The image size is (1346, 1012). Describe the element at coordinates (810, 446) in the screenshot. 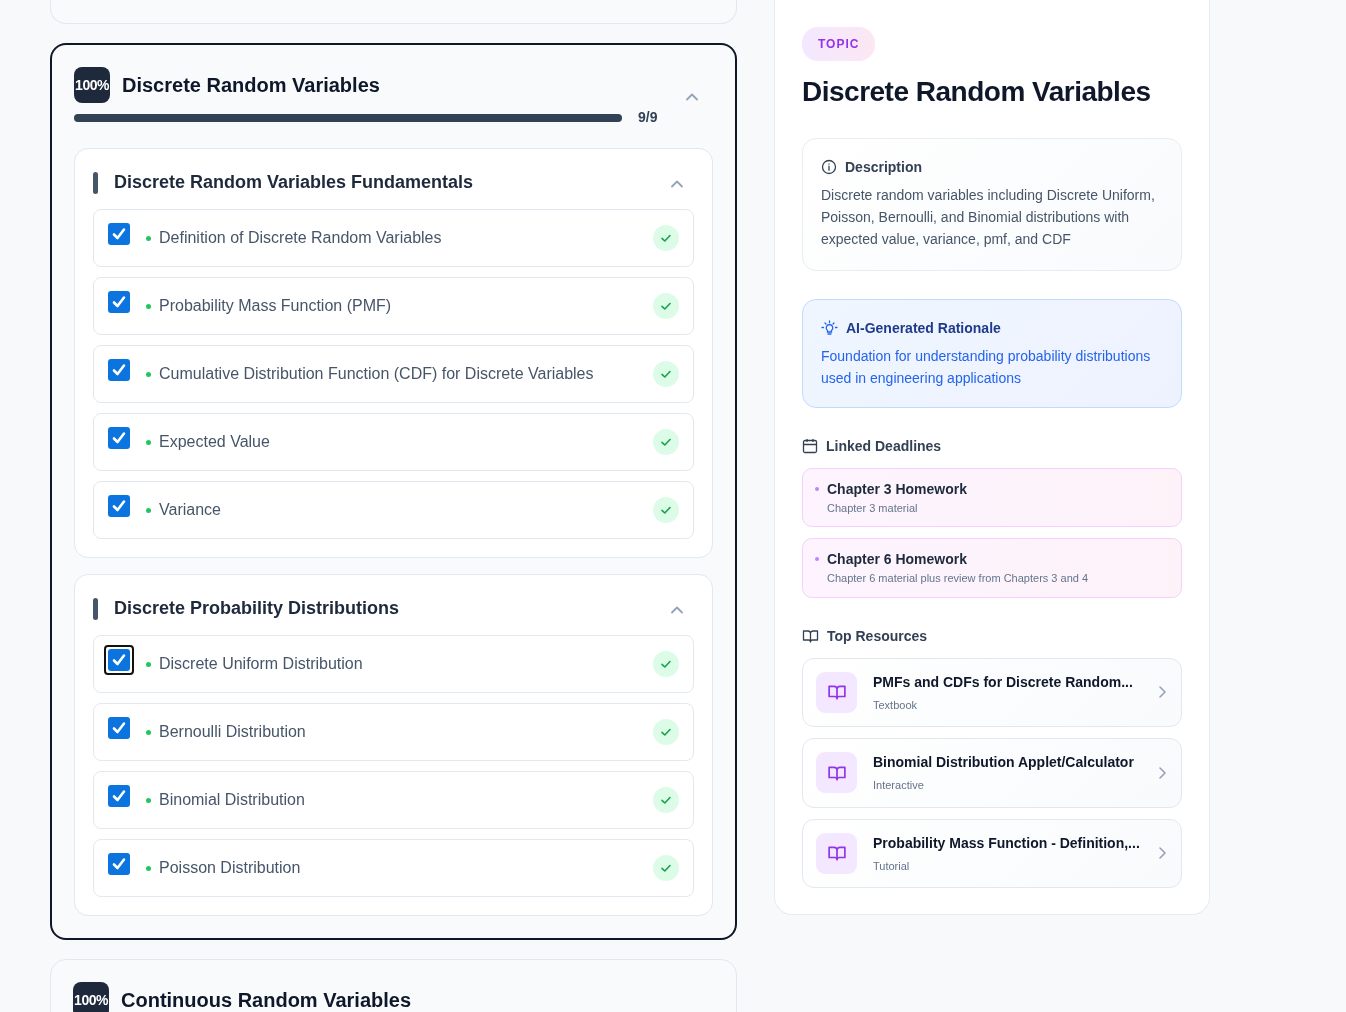

I see `calendar-icon` at that location.